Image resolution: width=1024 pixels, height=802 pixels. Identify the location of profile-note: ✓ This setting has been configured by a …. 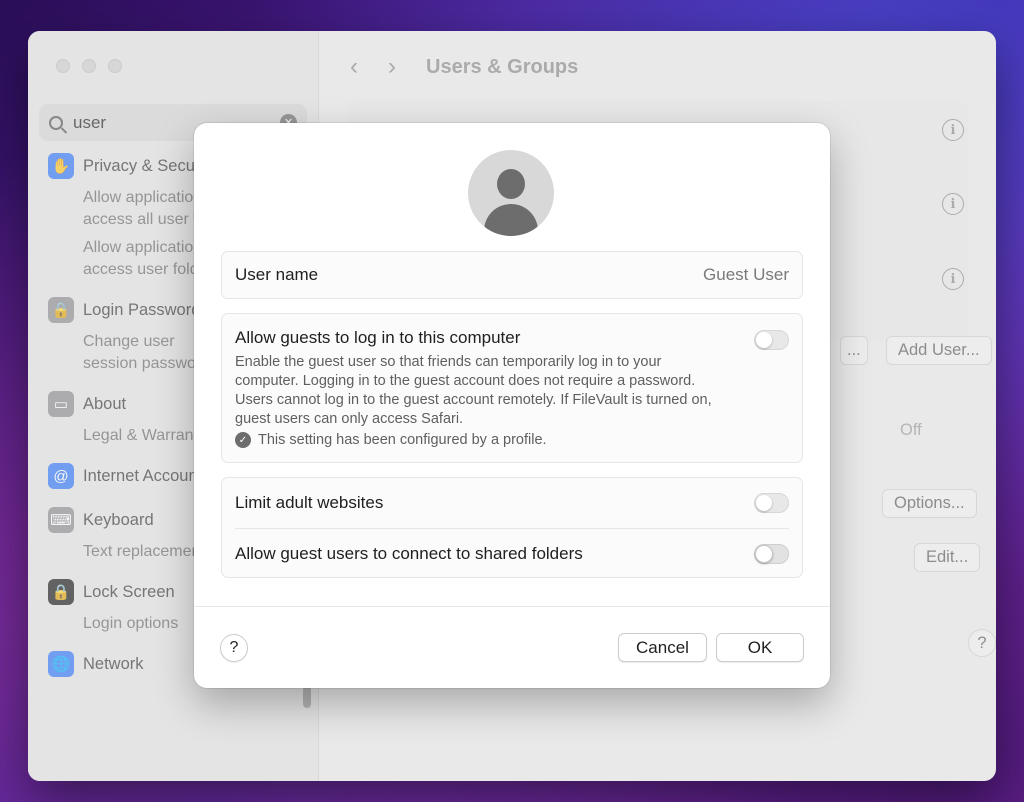
(512, 440).